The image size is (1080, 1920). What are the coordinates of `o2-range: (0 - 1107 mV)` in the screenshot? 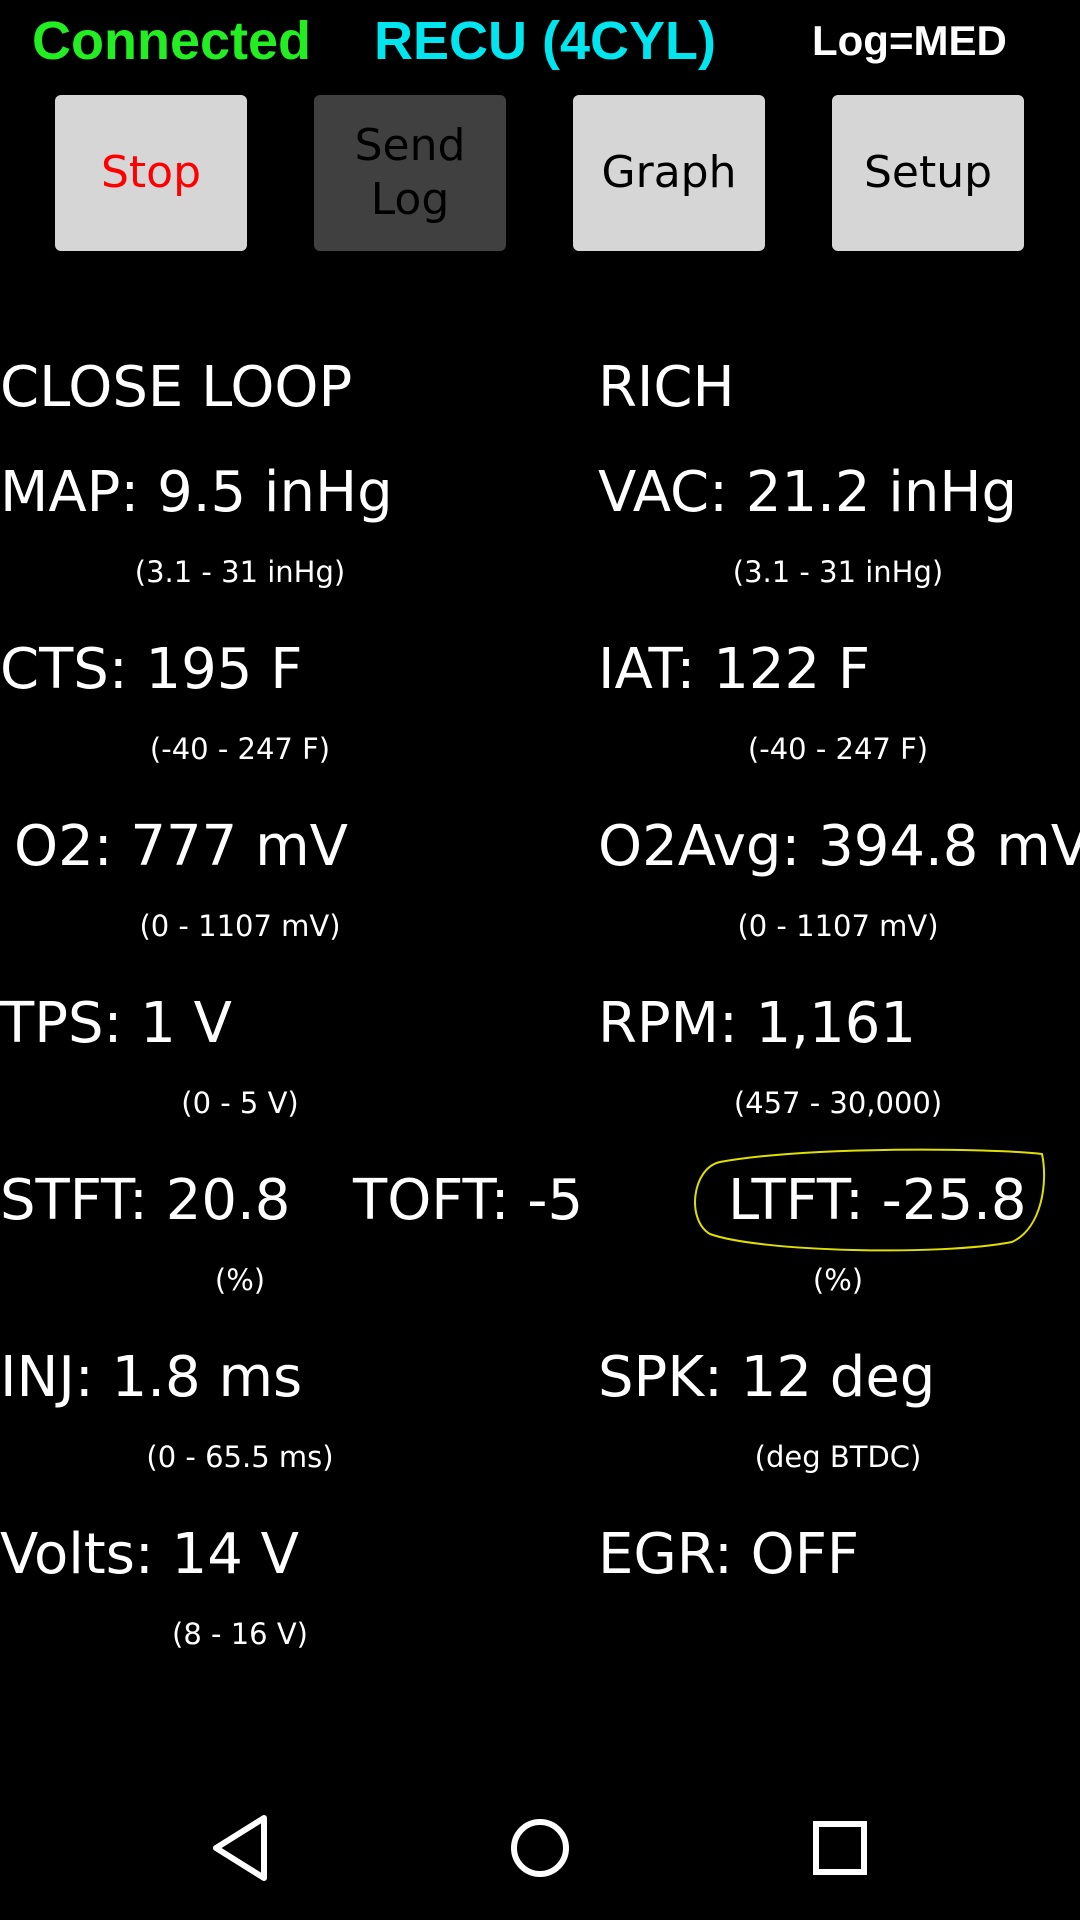 It's located at (240, 926).